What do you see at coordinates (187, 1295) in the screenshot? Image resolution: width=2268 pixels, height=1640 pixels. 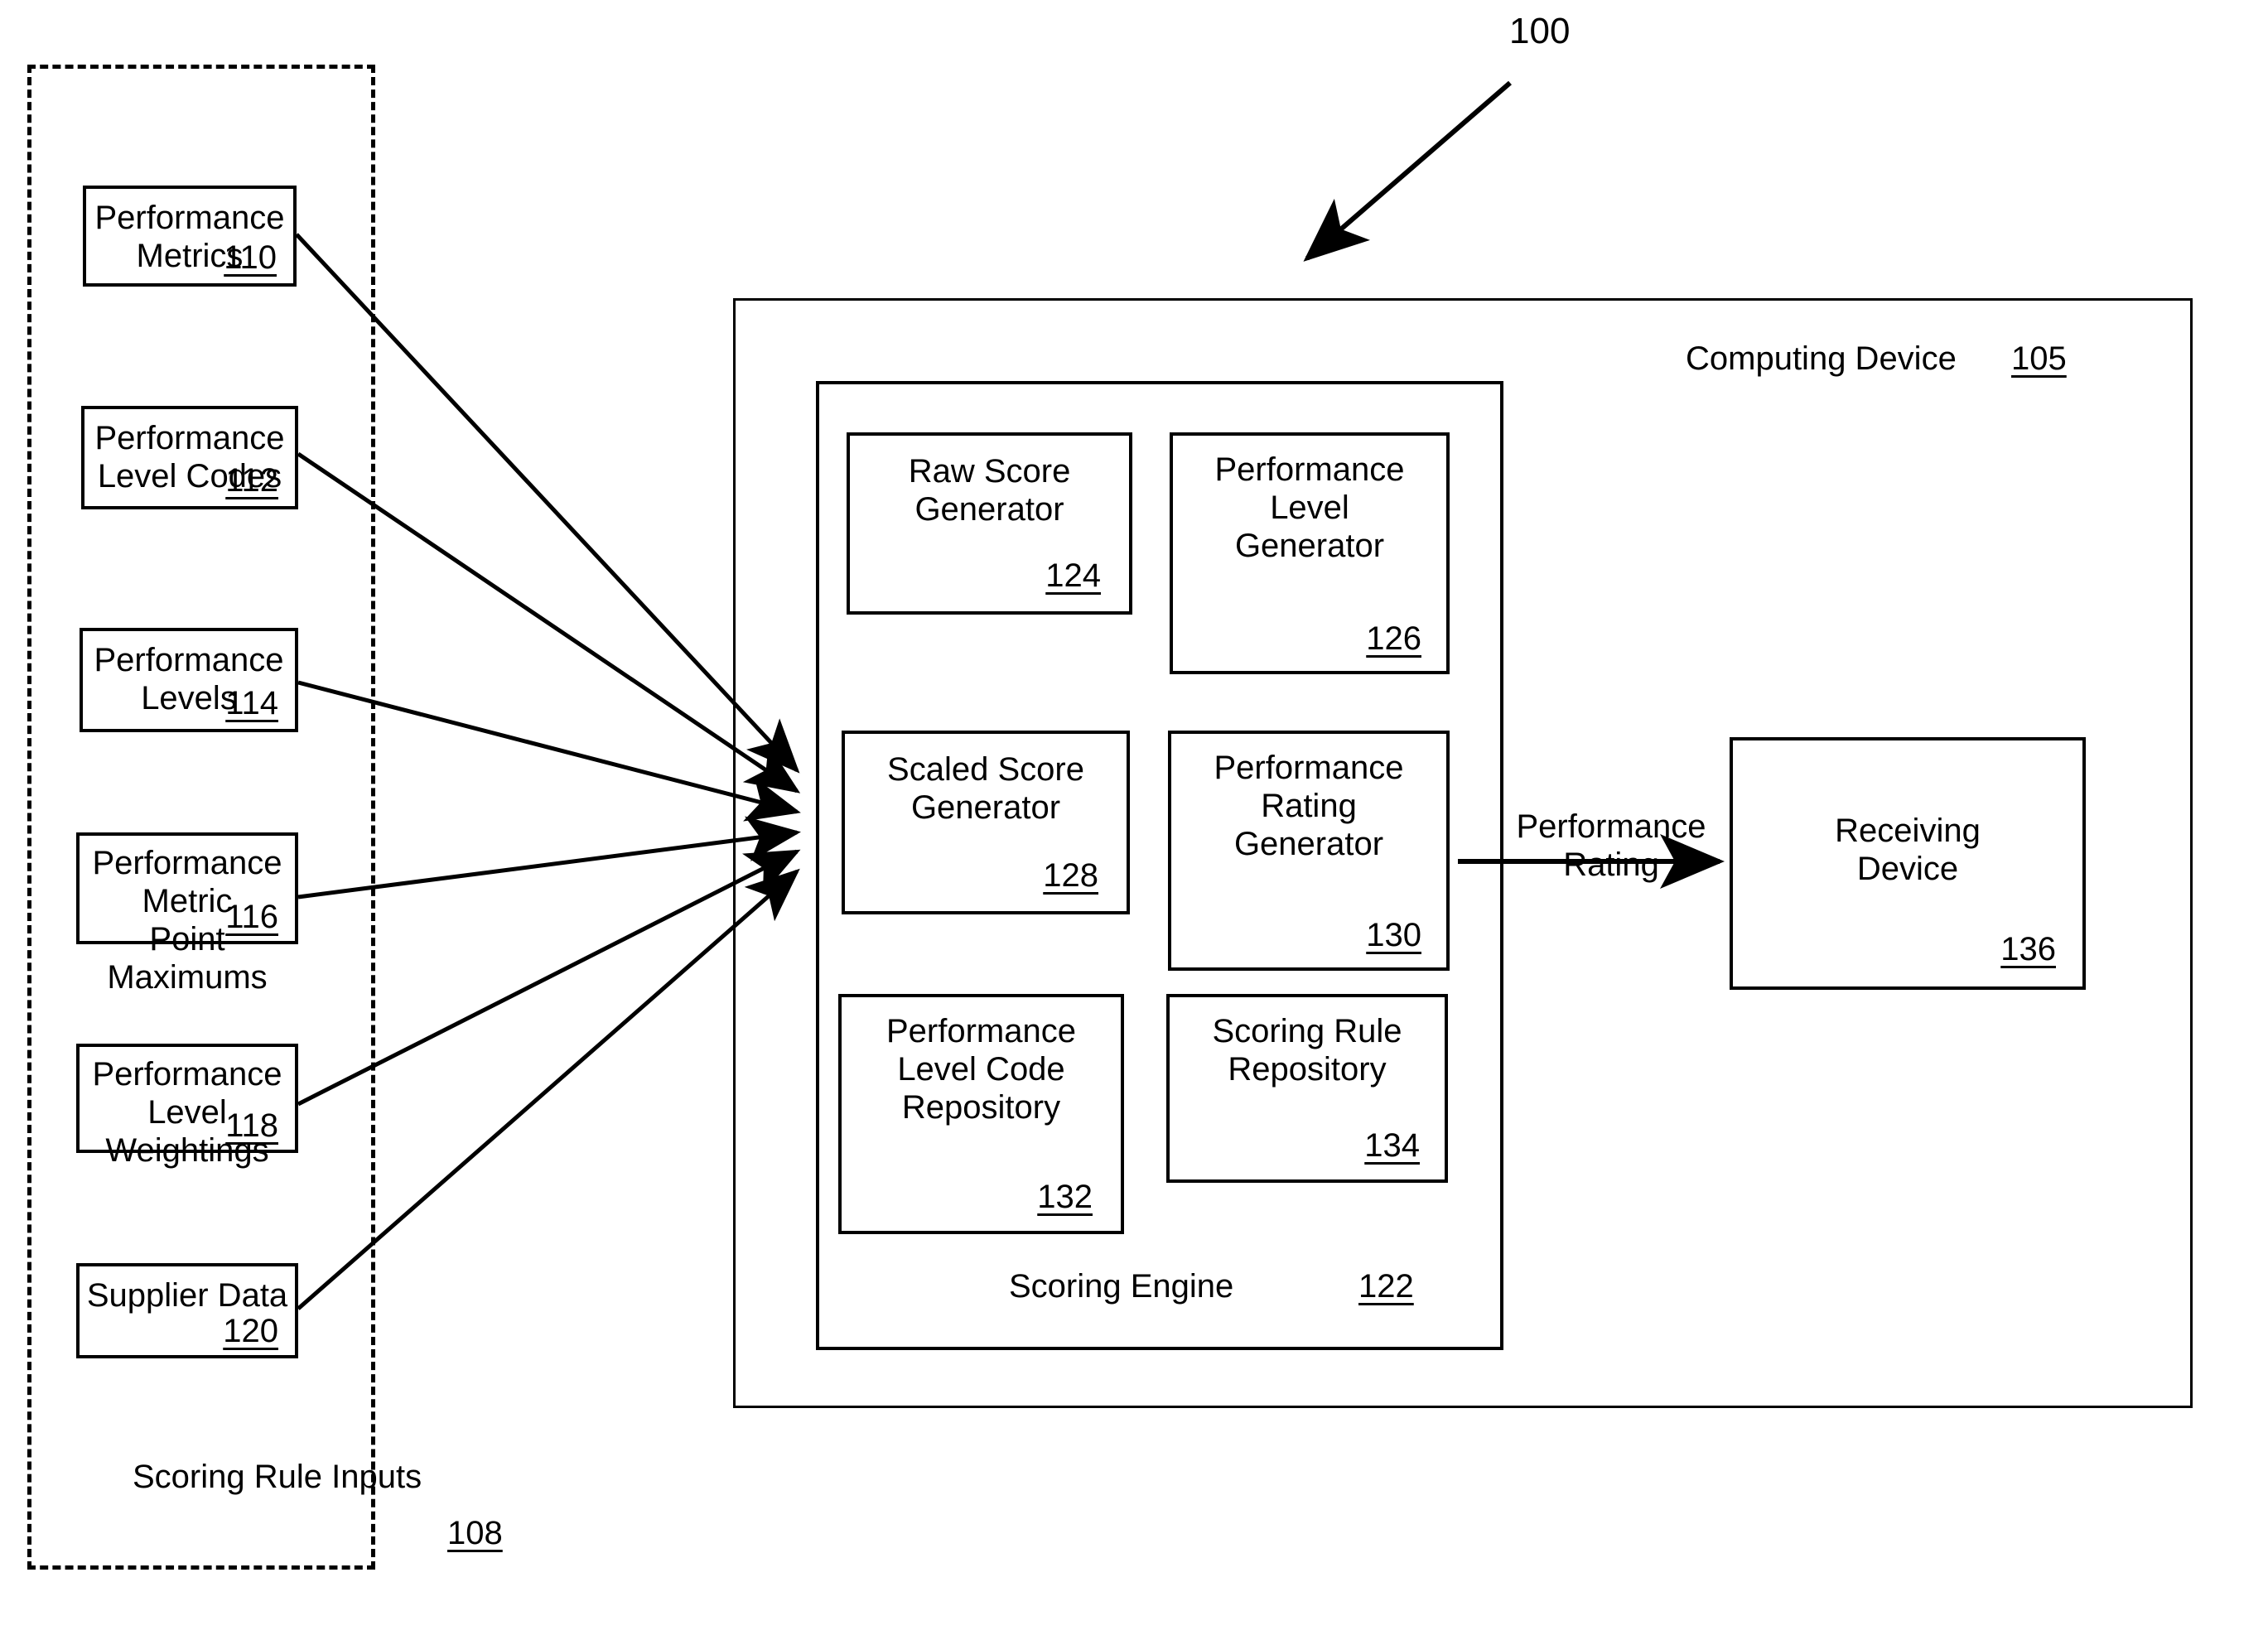 I see `input-box-label: Supplier Data` at bounding box center [187, 1295].